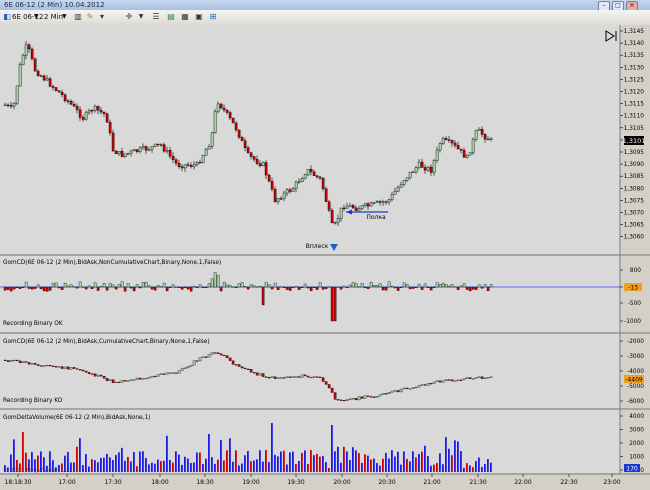 This screenshot has height=490, width=650. What do you see at coordinates (199, 17) in the screenshot?
I see `data-box-icon: ▣` at bounding box center [199, 17].